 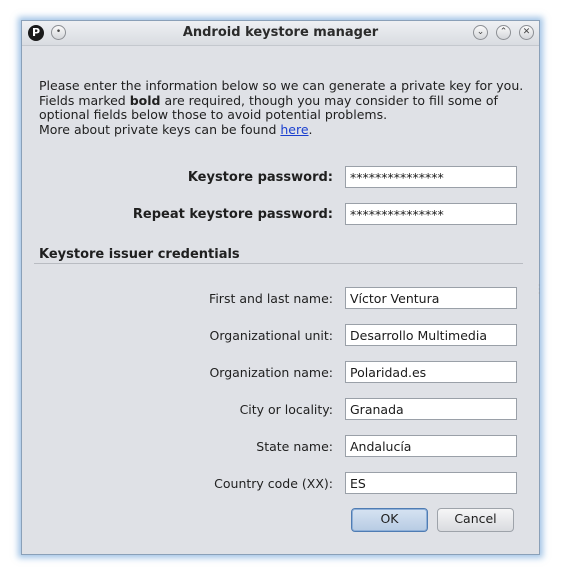 What do you see at coordinates (431, 298) in the screenshot?
I see `first-last-name-field` at bounding box center [431, 298].